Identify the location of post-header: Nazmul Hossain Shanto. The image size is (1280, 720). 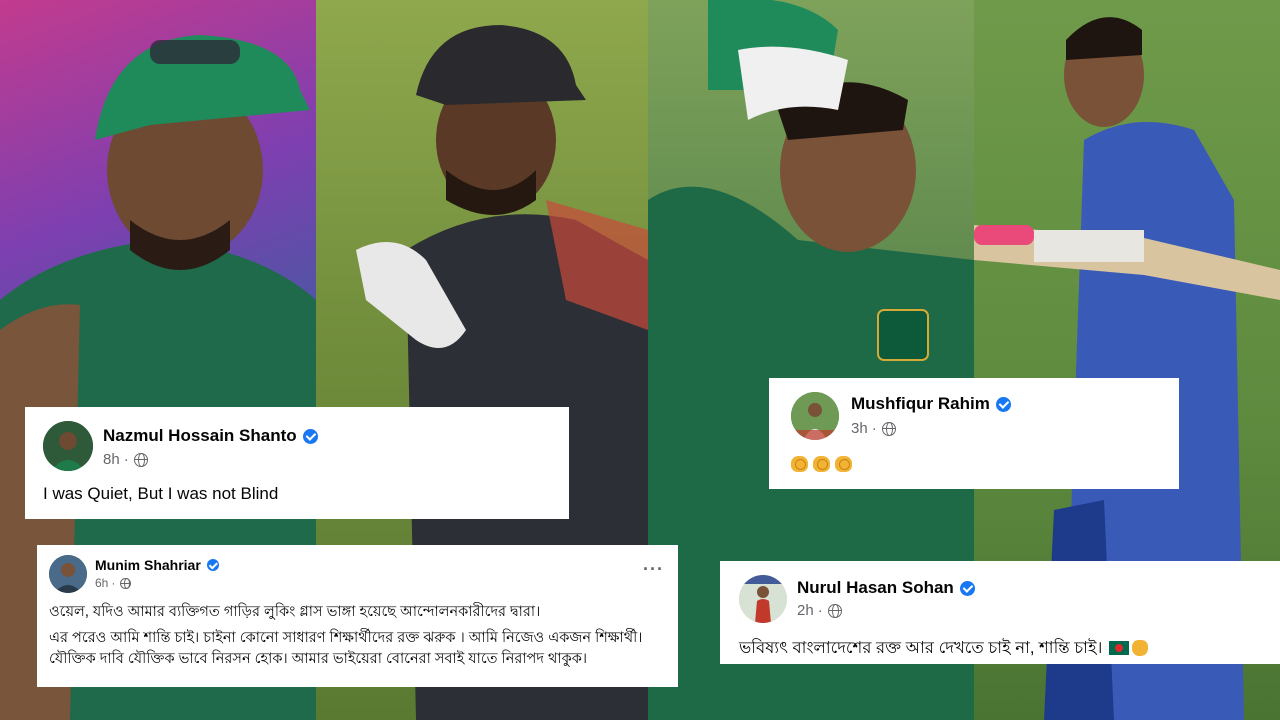
(180, 446).